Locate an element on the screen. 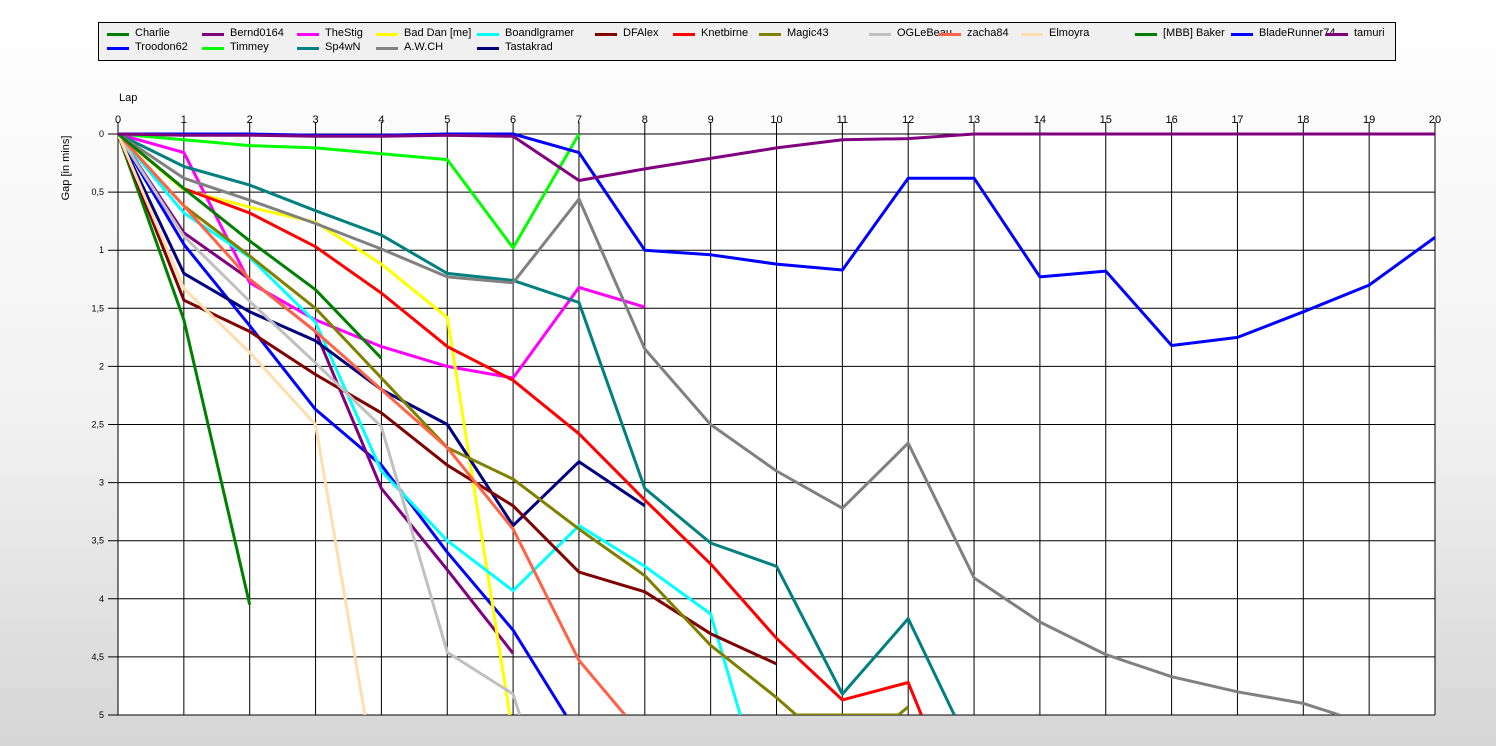 This screenshot has width=1496, height=746. x-tick-label: 1 is located at coordinates (184, 120).